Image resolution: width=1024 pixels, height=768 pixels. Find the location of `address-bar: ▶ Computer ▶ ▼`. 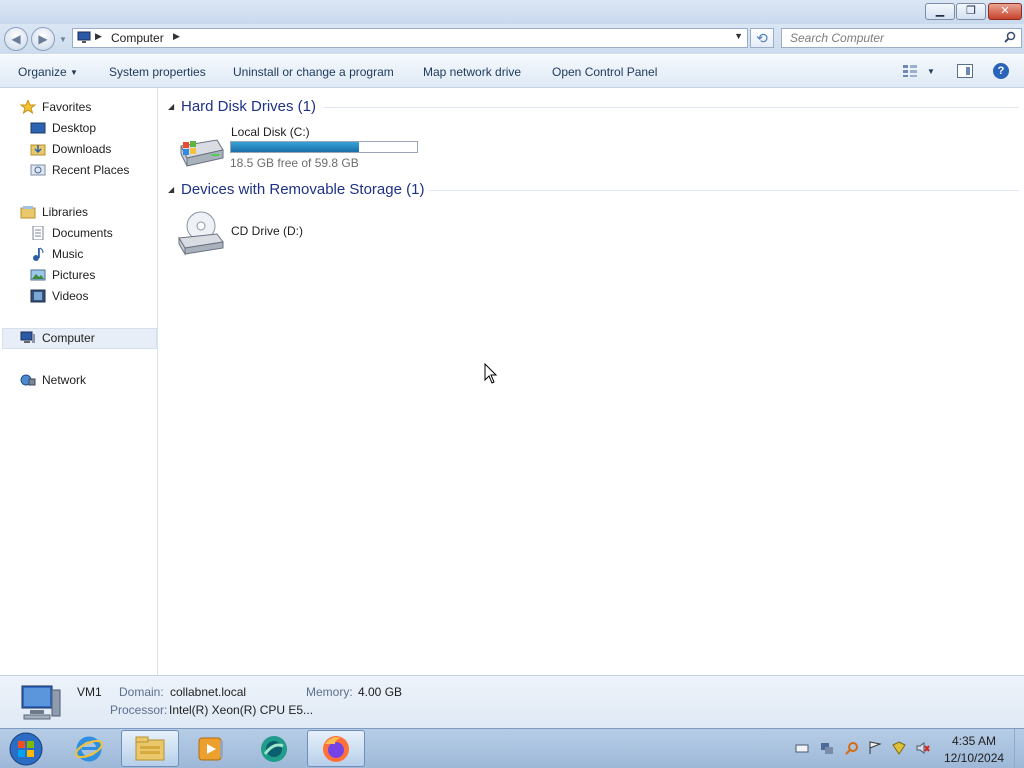

address-bar: ▶ Computer ▶ ▼ is located at coordinates (410, 38).